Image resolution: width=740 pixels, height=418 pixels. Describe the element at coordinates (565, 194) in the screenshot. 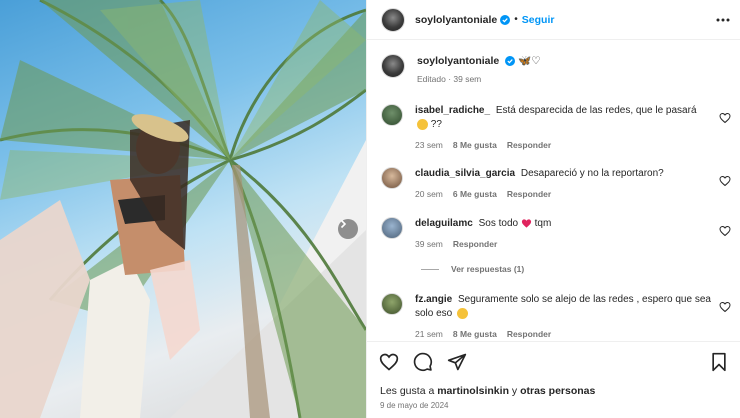

I see `comment-actions: 20 sem 6 Me gusta Responder` at that location.